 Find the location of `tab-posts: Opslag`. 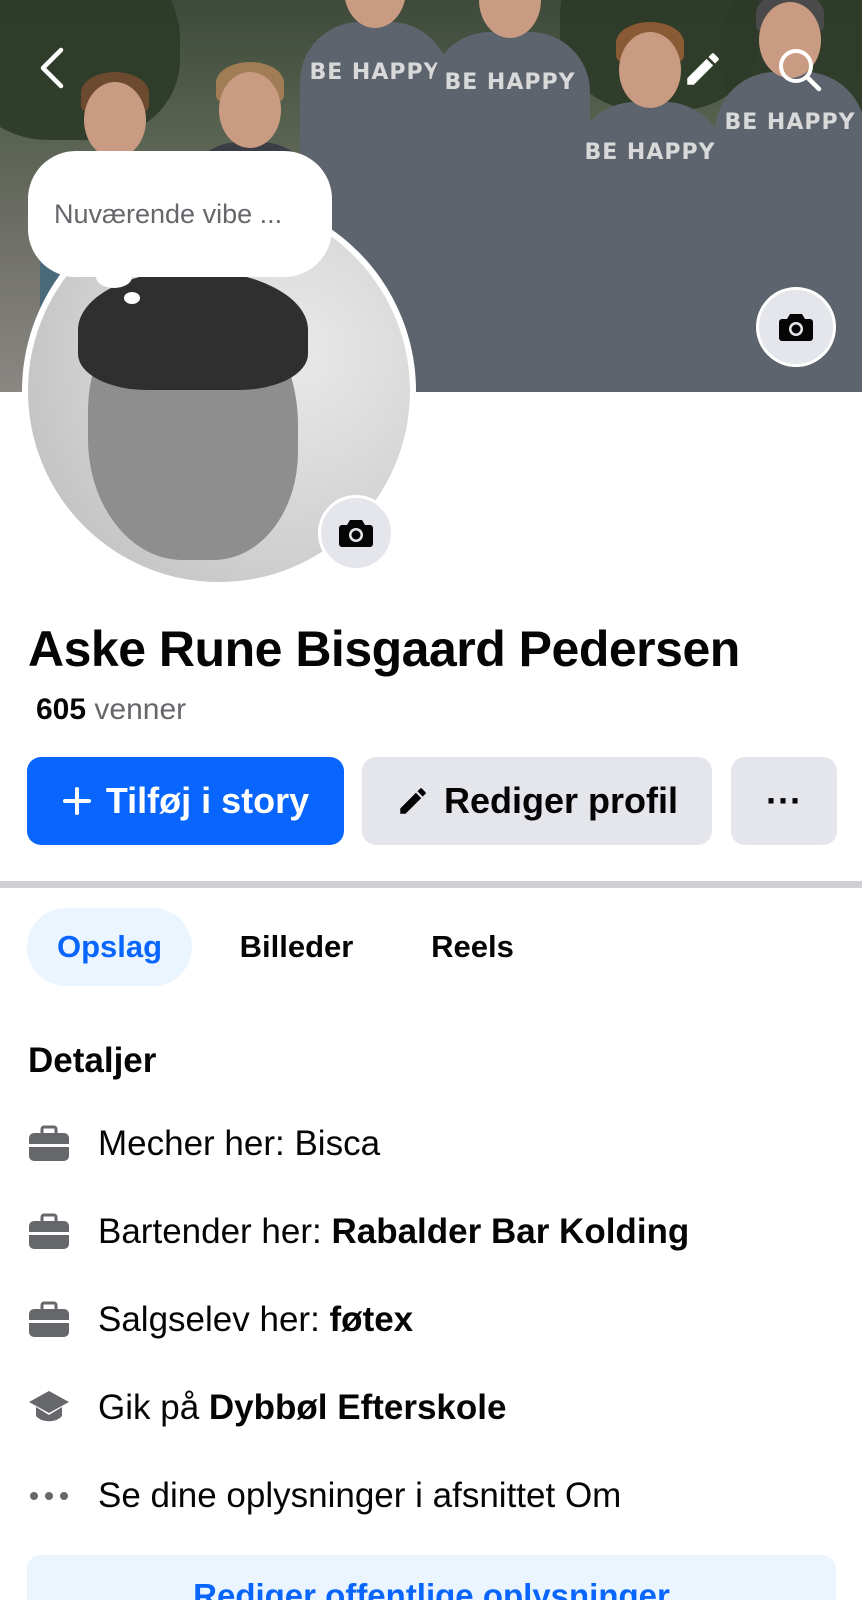

tab-posts: Opslag is located at coordinates (109, 947).